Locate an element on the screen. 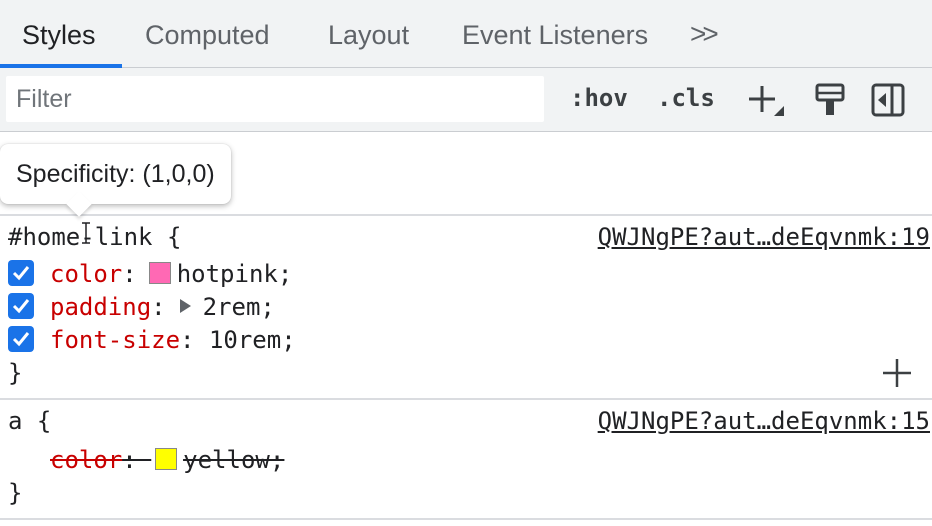  rule-source-link: QWJNgPE?aut…deEqvnmk:15 is located at coordinates (764, 421).